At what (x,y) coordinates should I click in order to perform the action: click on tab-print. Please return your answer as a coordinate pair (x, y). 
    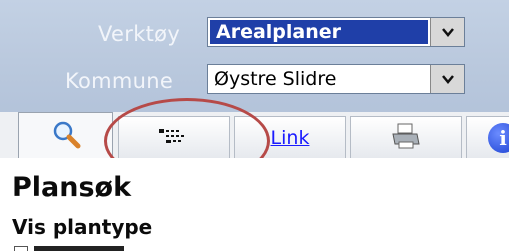
    Looking at the image, I should click on (406, 137).